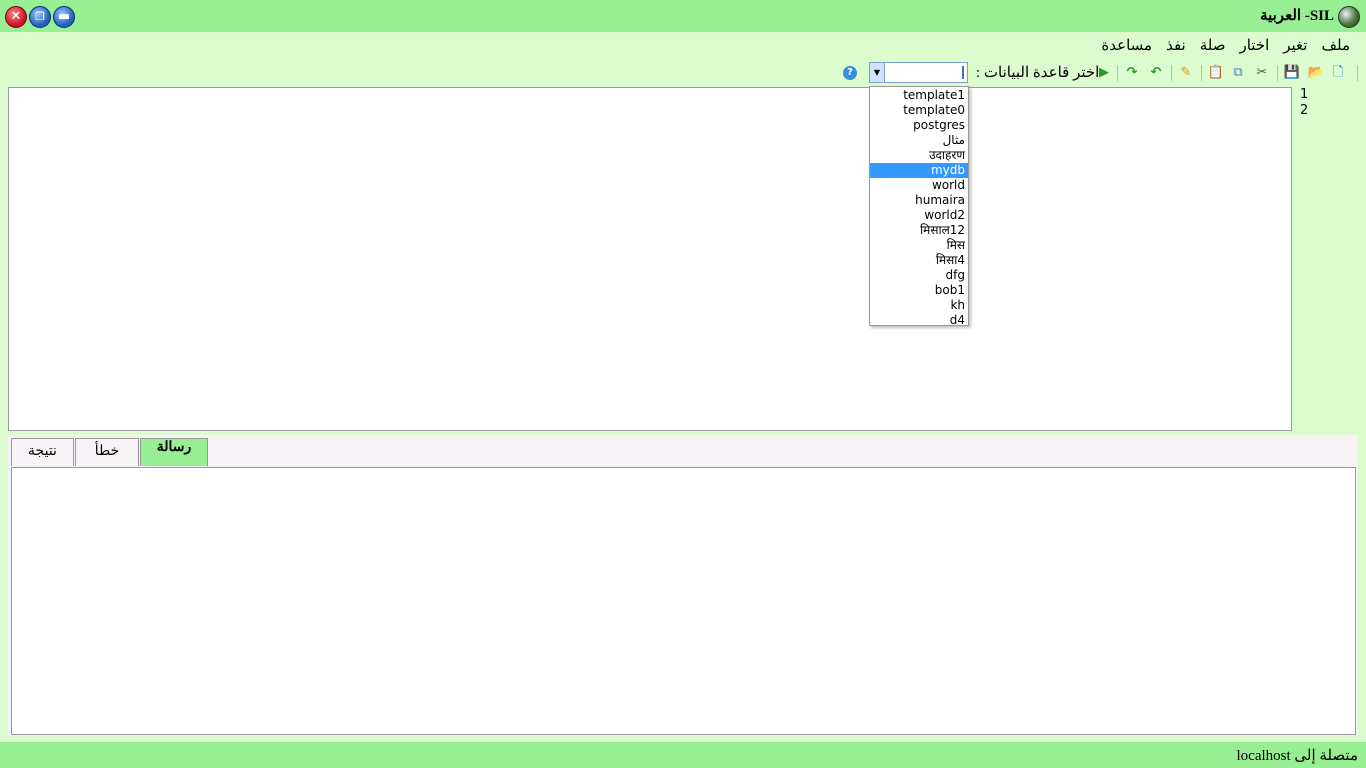 This screenshot has width=1366, height=768. I want to click on menu-file: ملف, so click(1335, 45).